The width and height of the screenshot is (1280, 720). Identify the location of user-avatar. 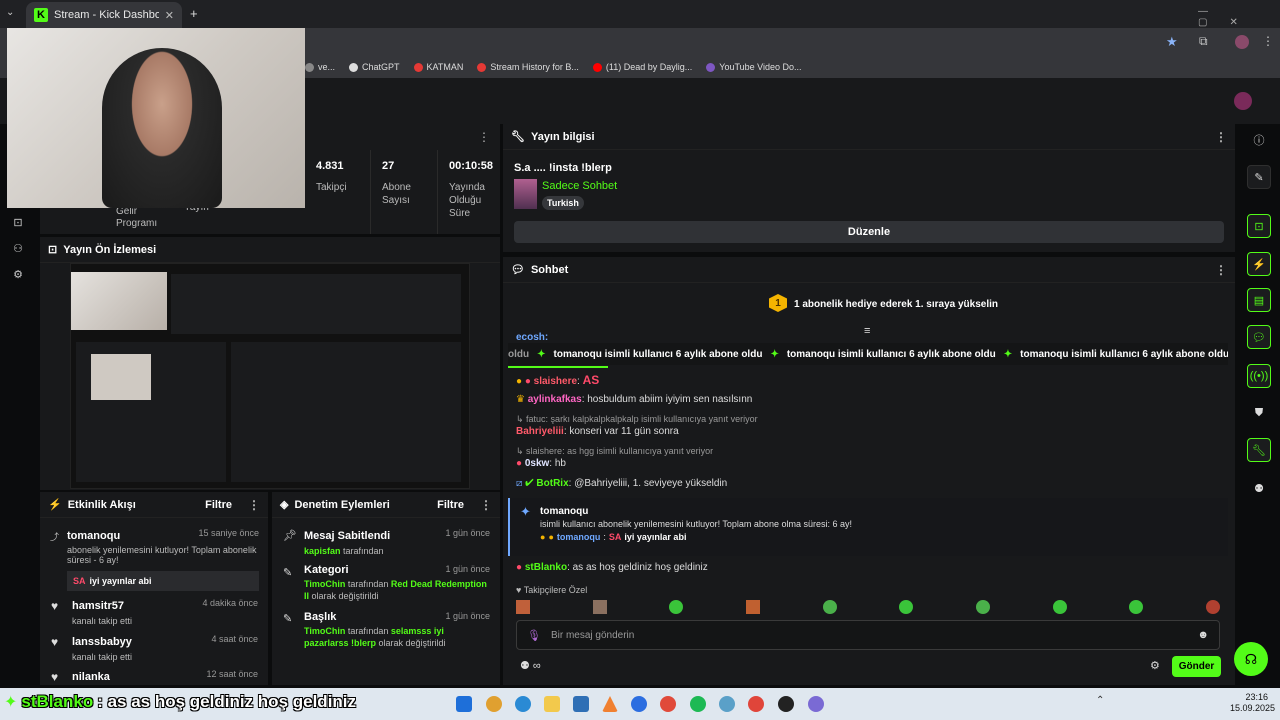
(1243, 101).